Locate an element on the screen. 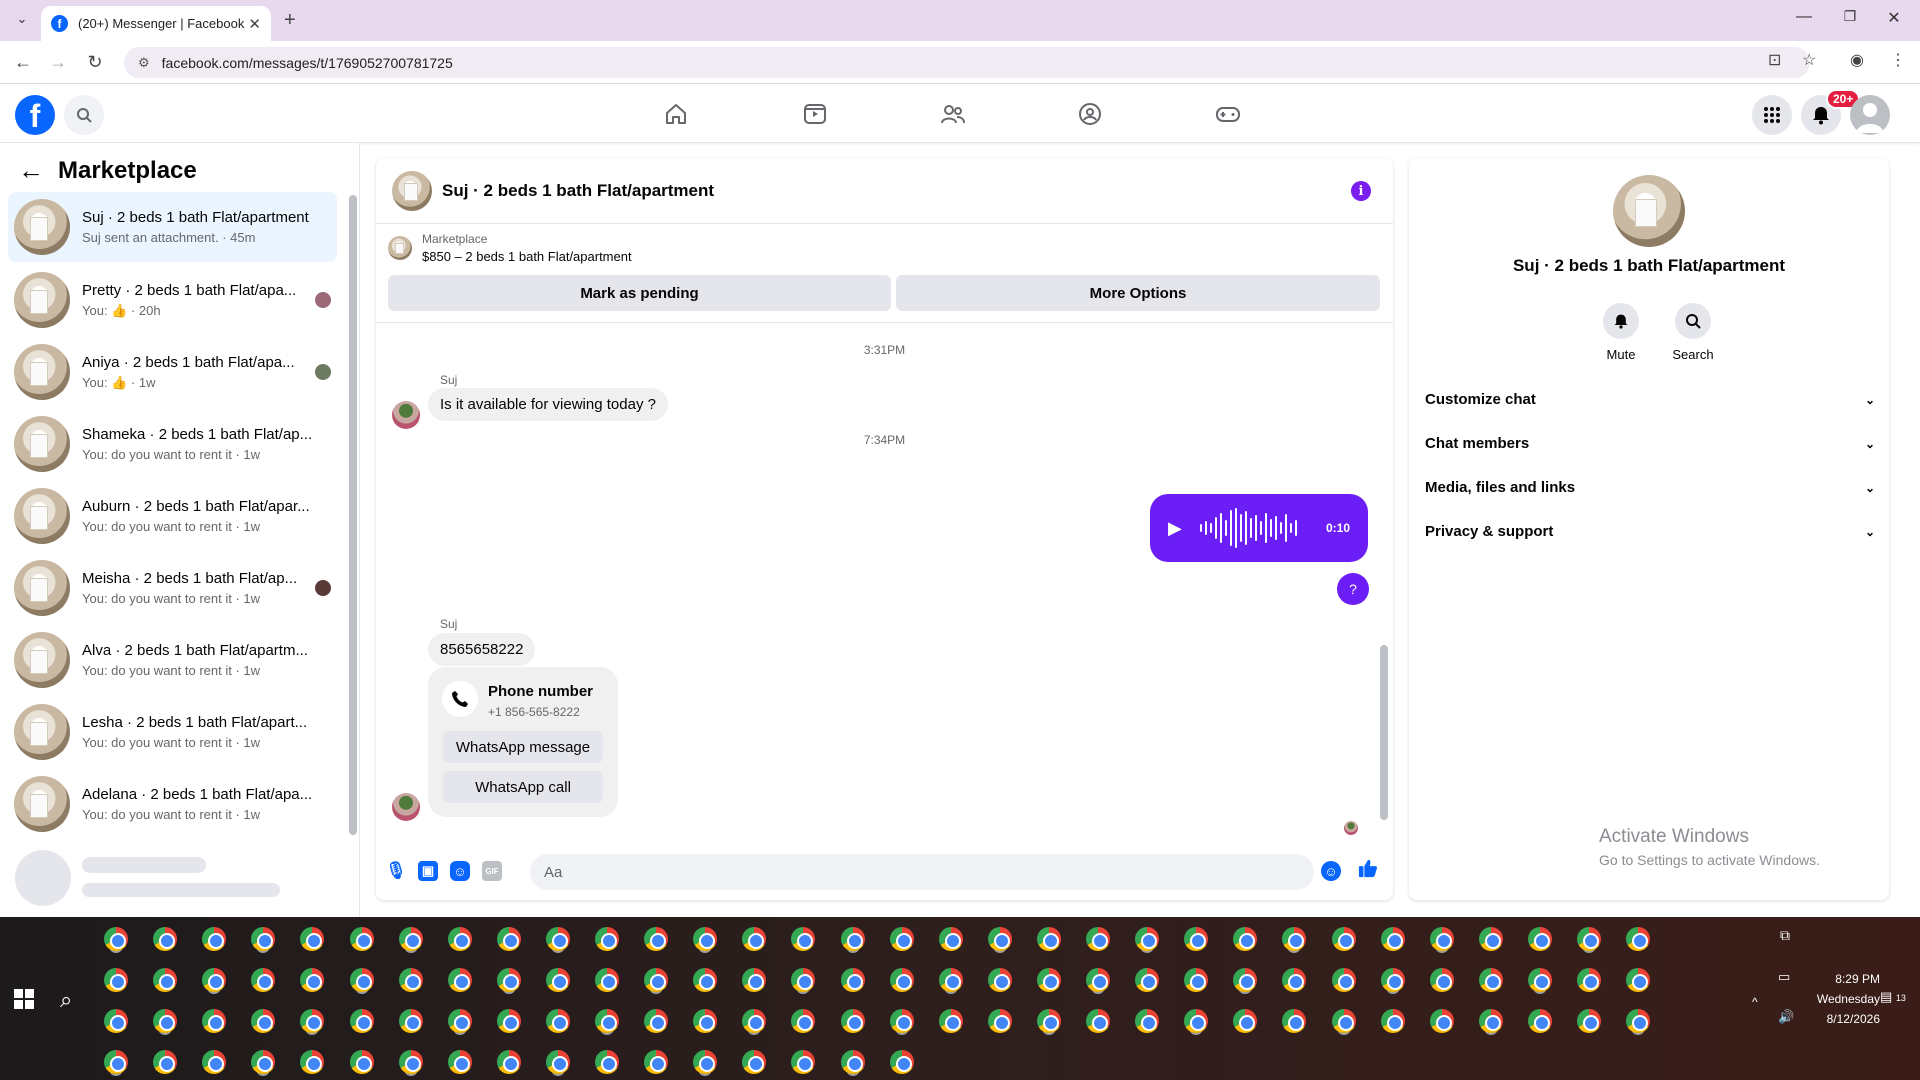 Image resolution: width=1920 pixels, height=1080 pixels. account-avatar is located at coordinates (1870, 115).